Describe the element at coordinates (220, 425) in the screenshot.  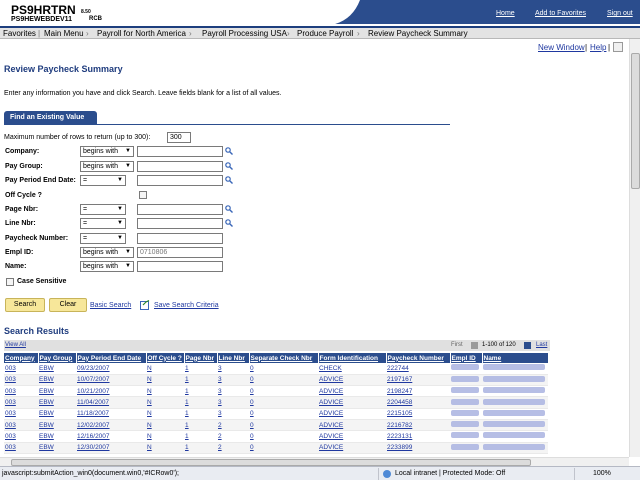
I see `row-link: 2` at that location.